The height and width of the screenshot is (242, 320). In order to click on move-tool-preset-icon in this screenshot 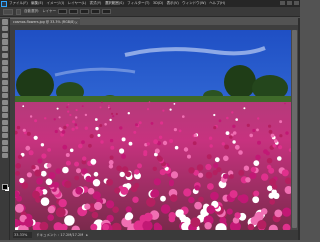, I will do `click(8, 11)`.